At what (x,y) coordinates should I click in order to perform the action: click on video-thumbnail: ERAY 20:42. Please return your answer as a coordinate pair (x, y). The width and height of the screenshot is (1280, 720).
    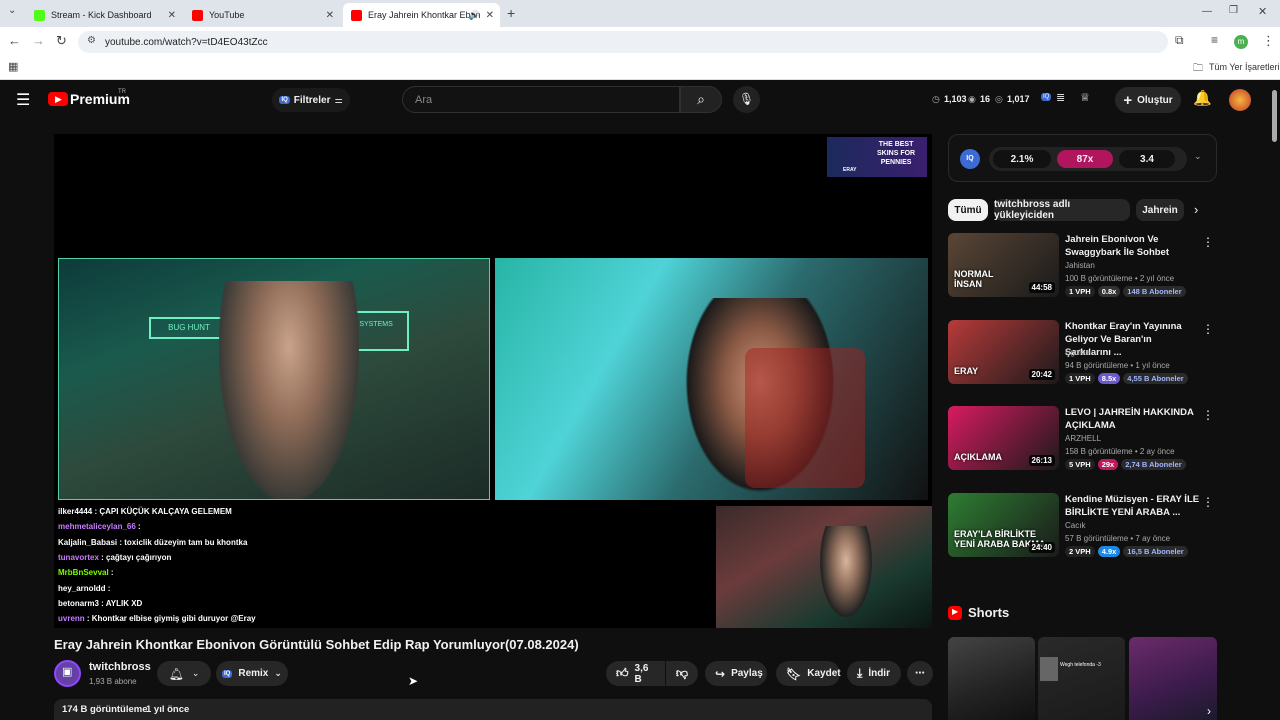
    Looking at the image, I should click on (1003, 351).